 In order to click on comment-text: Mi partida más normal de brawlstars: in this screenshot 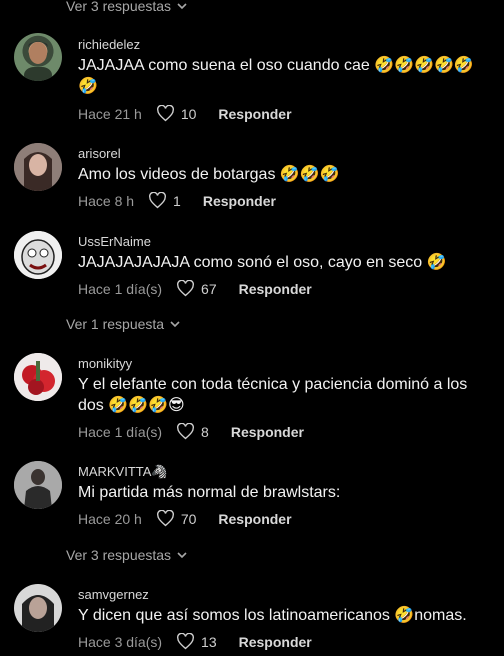, I will do `click(209, 492)`.